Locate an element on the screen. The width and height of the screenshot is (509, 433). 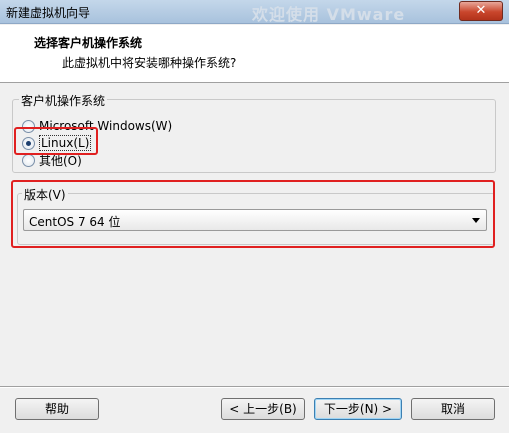
close-button: ✕ is located at coordinates (481, 11).